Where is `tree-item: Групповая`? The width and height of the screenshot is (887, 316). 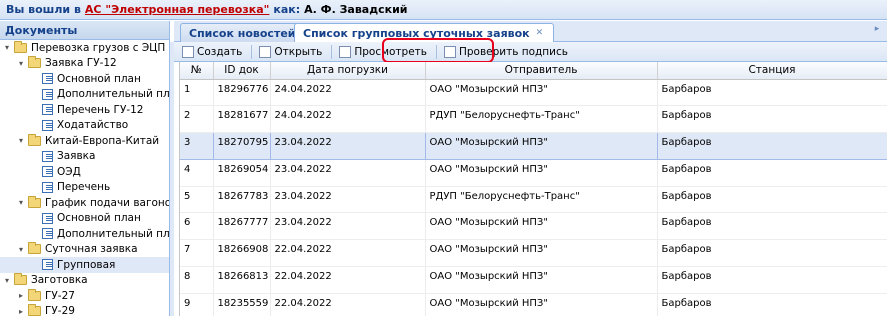
tree-item: Групповая is located at coordinates (84, 265).